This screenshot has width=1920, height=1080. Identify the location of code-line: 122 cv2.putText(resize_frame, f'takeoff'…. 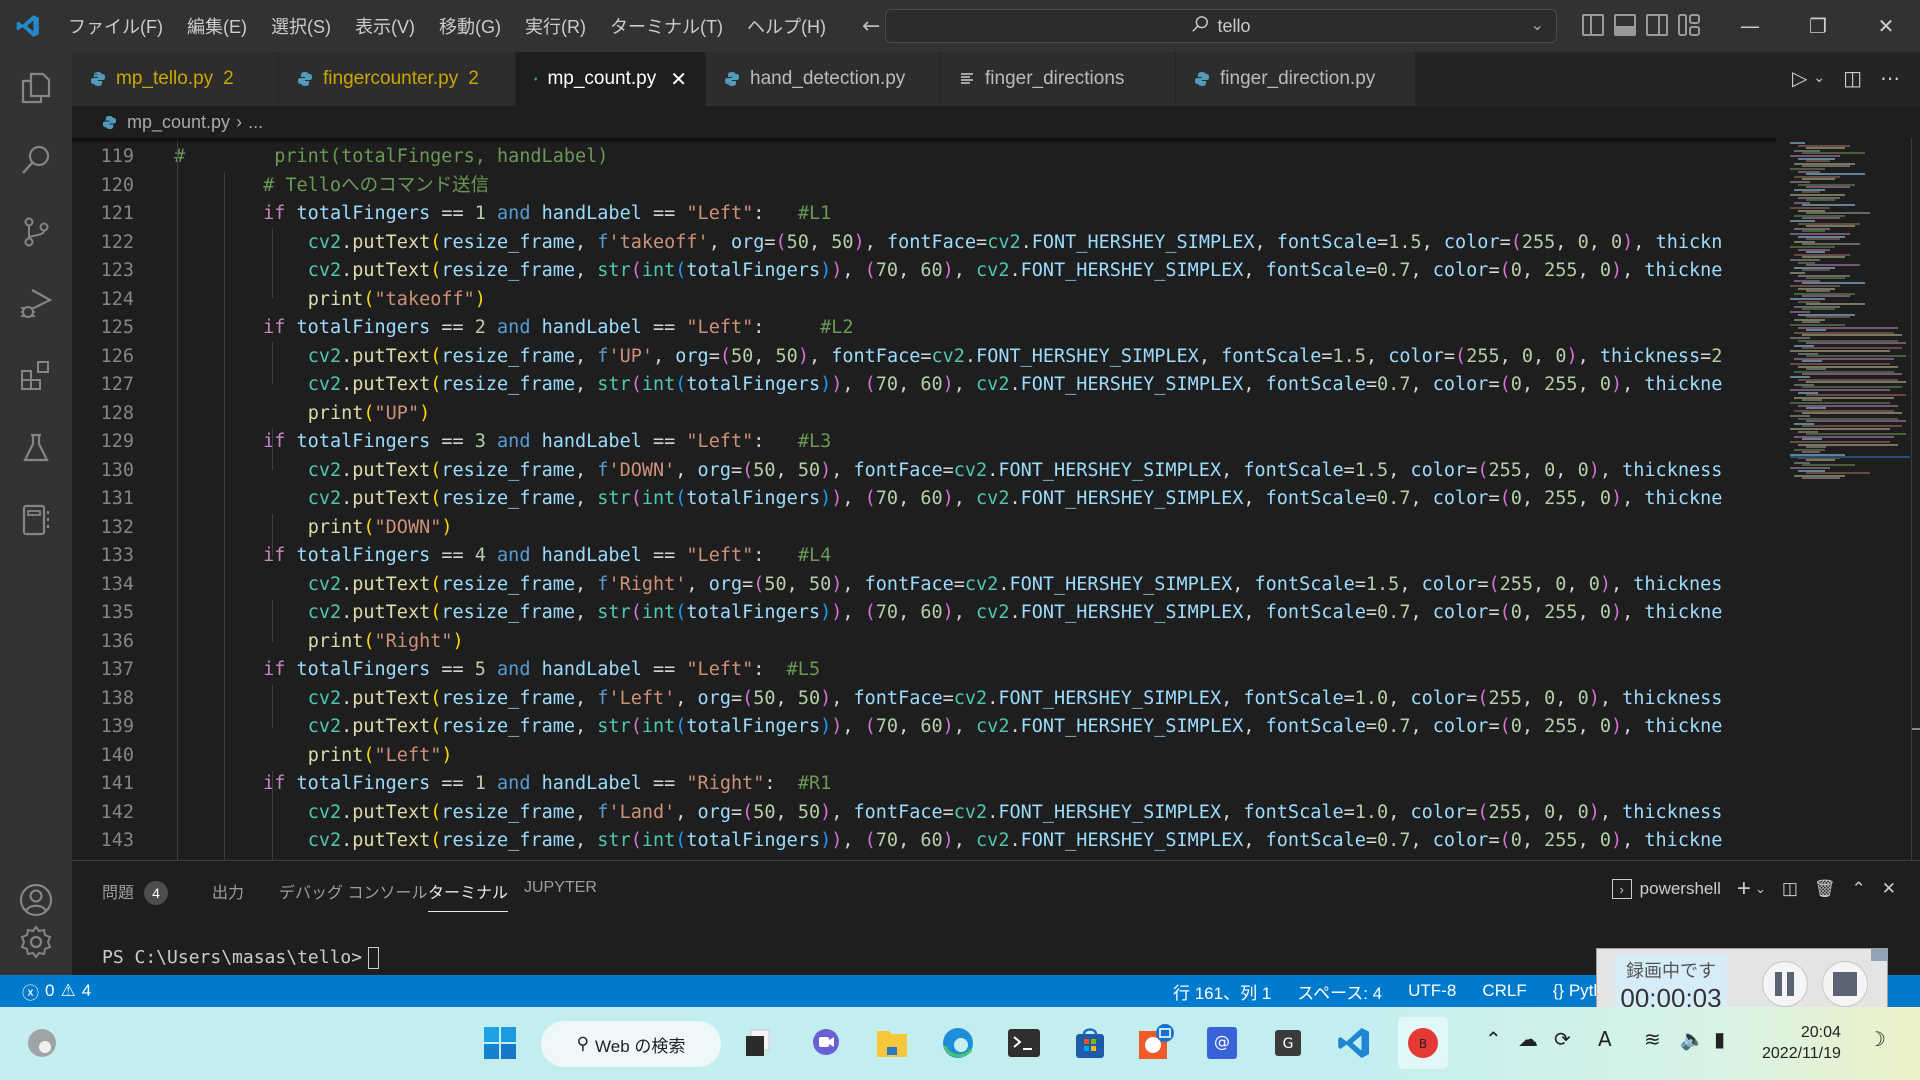
(960, 243).